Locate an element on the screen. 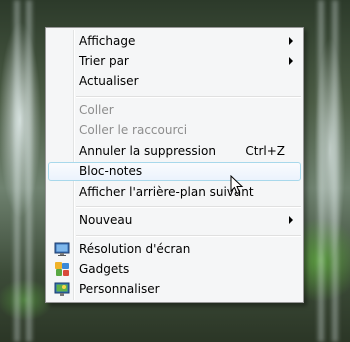 This screenshot has width=350, height=342. menu-item-label: Afficher l'arrière-plan suivant is located at coordinates (166, 192).